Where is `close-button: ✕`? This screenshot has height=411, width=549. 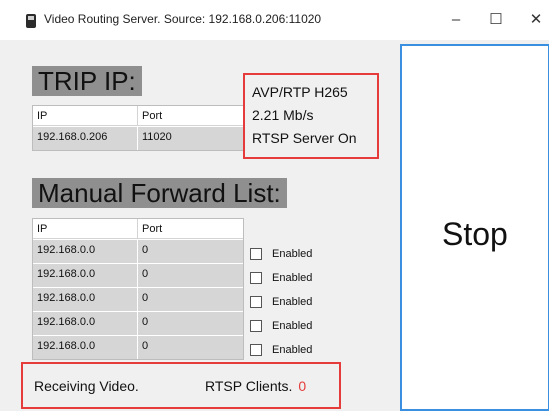
close-button: ✕ is located at coordinates (535, 20).